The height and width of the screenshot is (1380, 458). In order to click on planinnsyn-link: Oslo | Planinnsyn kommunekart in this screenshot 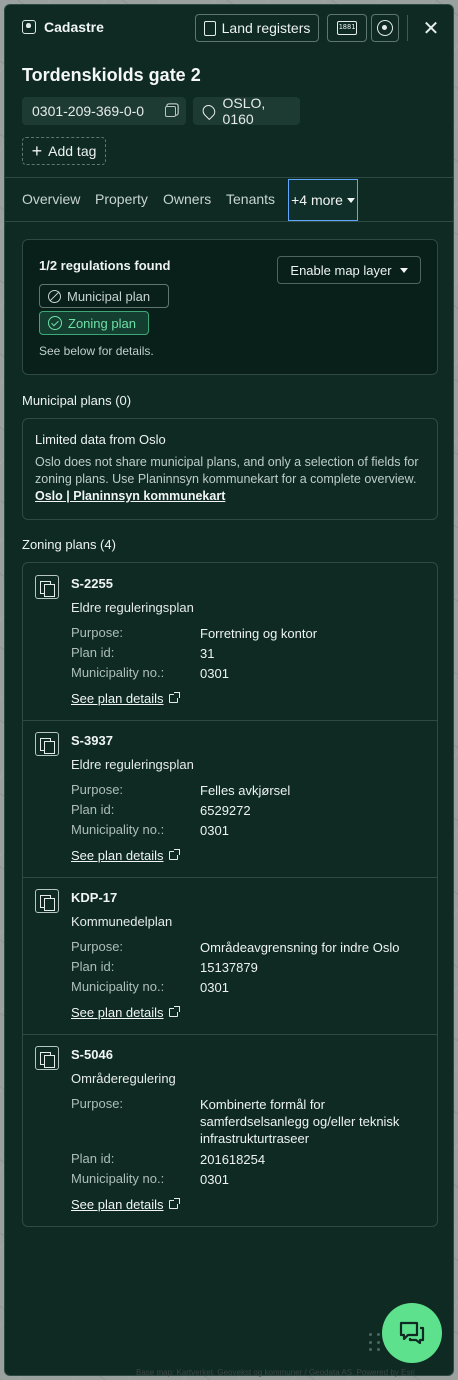, I will do `click(130, 496)`.